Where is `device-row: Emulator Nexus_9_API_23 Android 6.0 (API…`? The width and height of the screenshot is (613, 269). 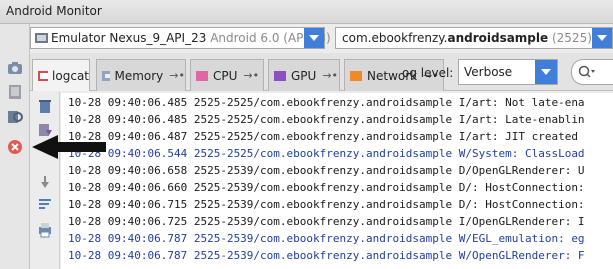
device-row: Emulator Nexus_9_API_23 Android 6.0 (API… is located at coordinates (321, 38).